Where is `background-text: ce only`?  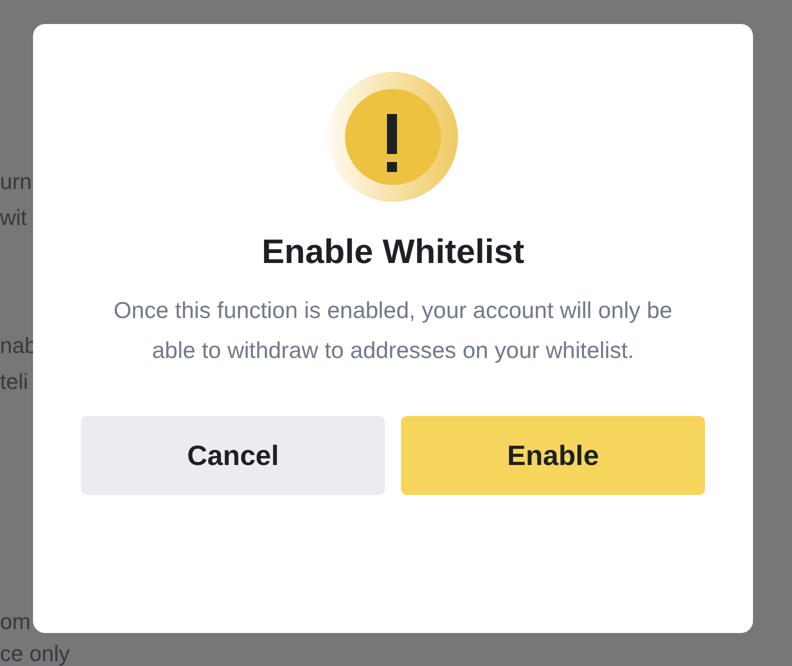 background-text: ce only is located at coordinates (35, 653).